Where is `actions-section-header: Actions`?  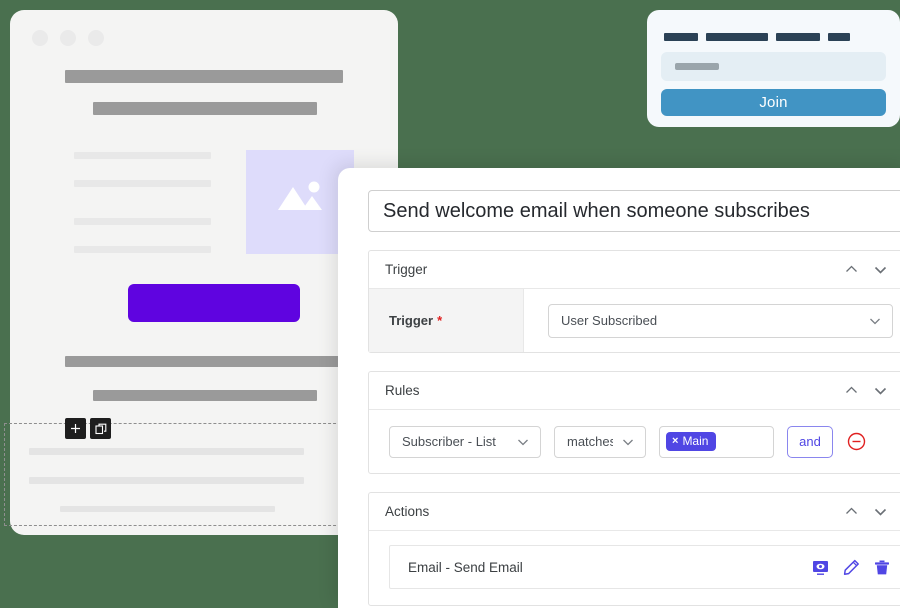 actions-section-header: Actions is located at coordinates (634, 512).